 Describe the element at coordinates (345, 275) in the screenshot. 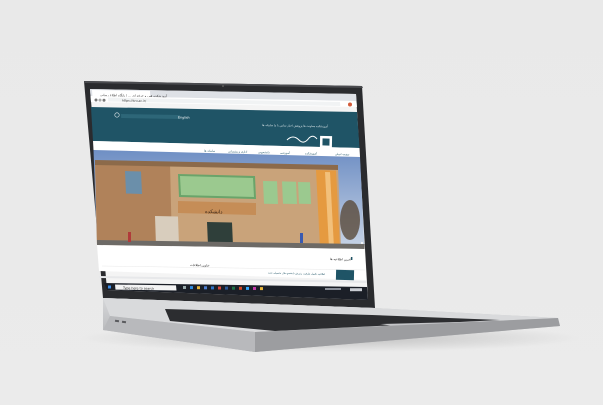

I see `news-thumb` at that location.